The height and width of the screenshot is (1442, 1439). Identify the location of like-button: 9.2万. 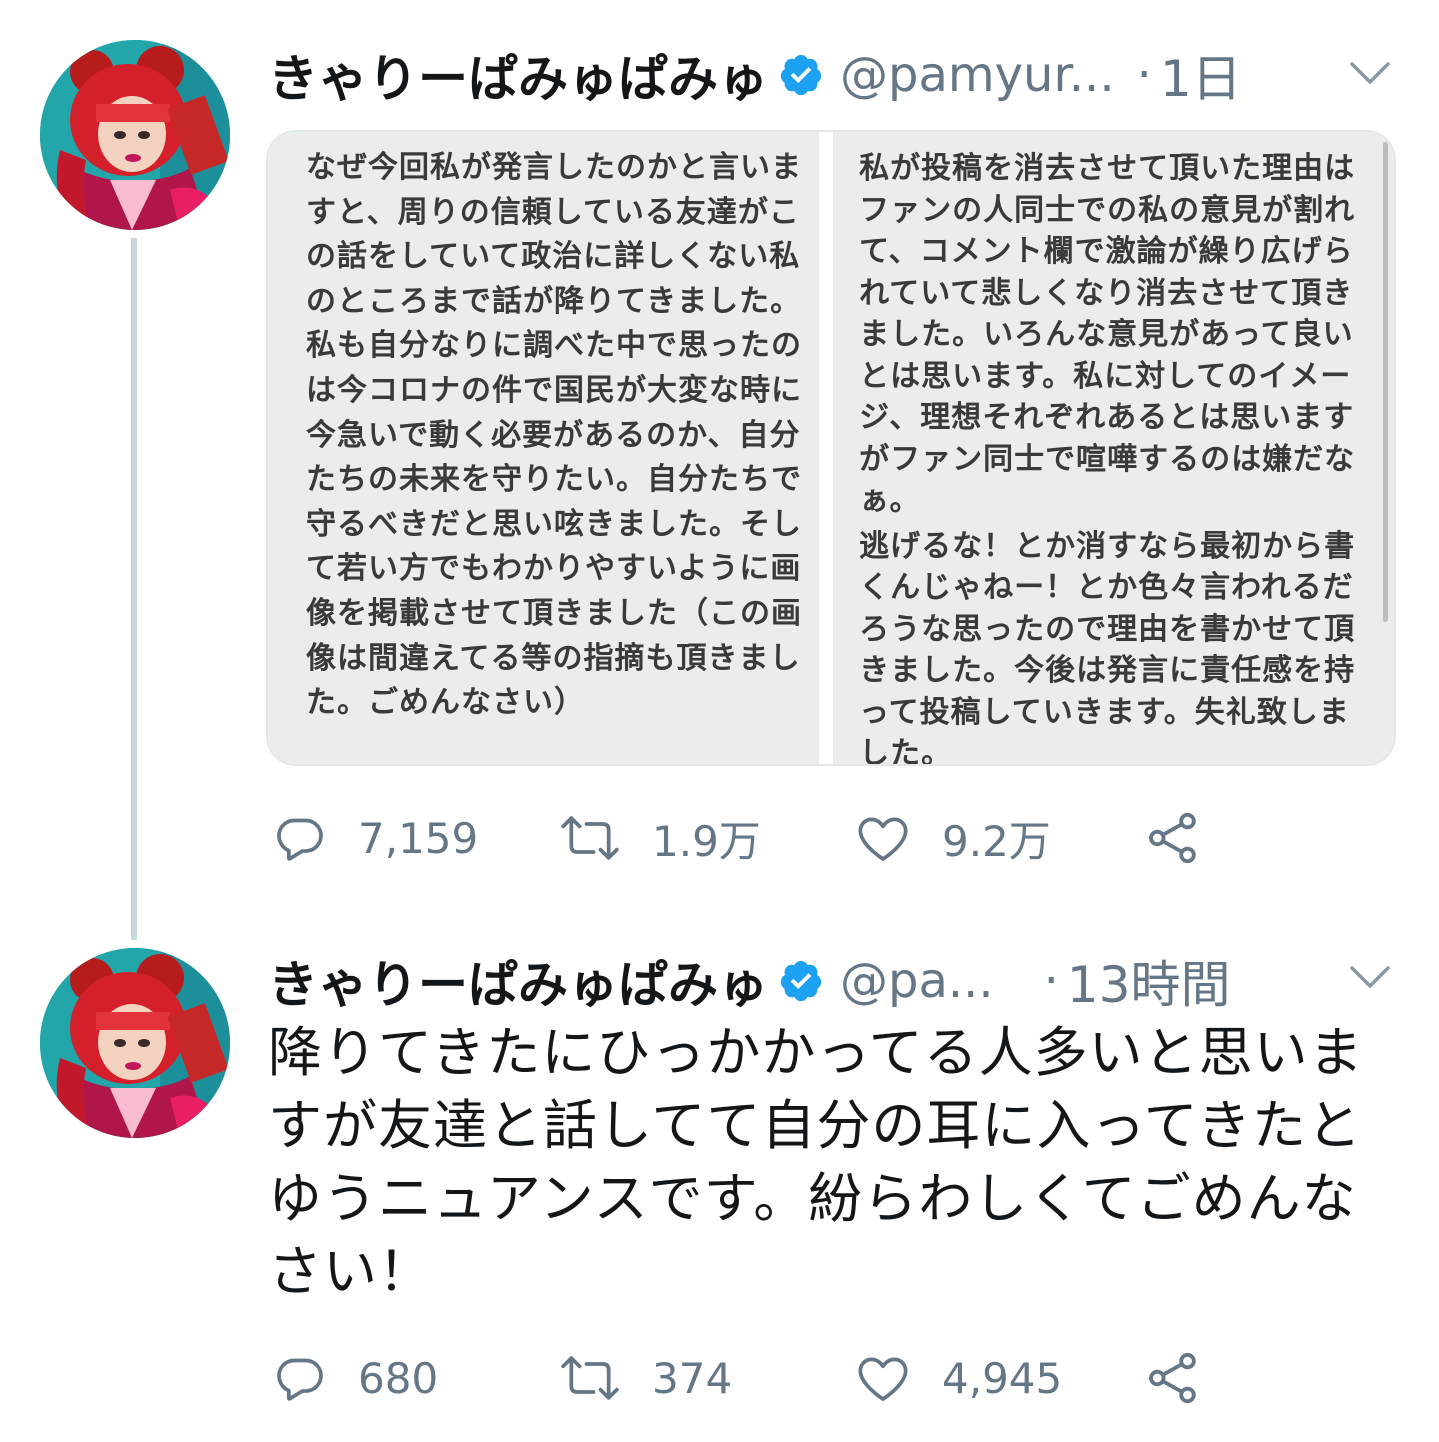
(952, 838).